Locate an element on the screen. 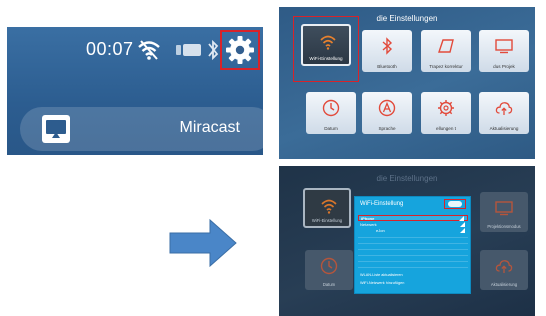  tile-keystone: Trapez korrektur is located at coordinates (446, 51).